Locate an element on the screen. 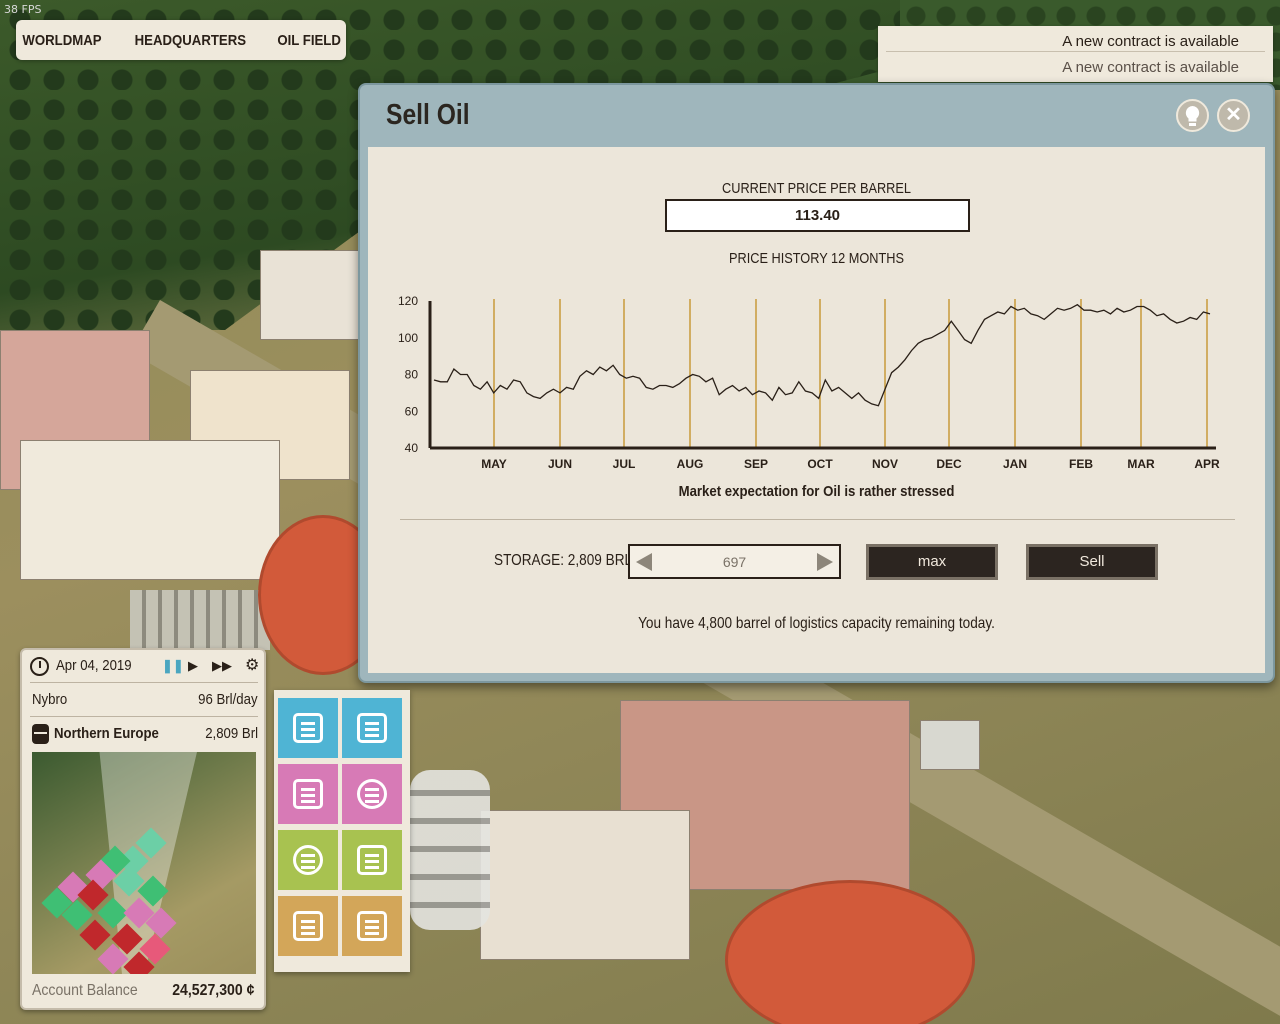 The image size is (1280, 1024). x-tick-label: NOV is located at coordinates (885, 464).